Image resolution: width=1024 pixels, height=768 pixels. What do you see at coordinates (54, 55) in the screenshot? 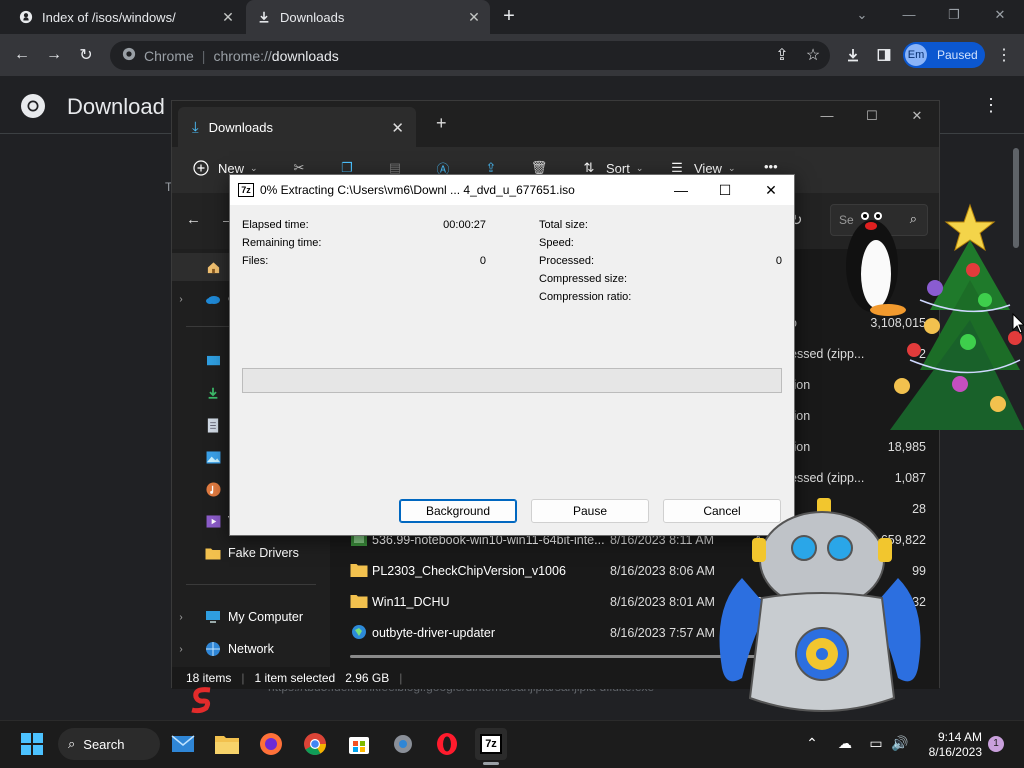
I see `forward-button: →` at bounding box center [54, 55].